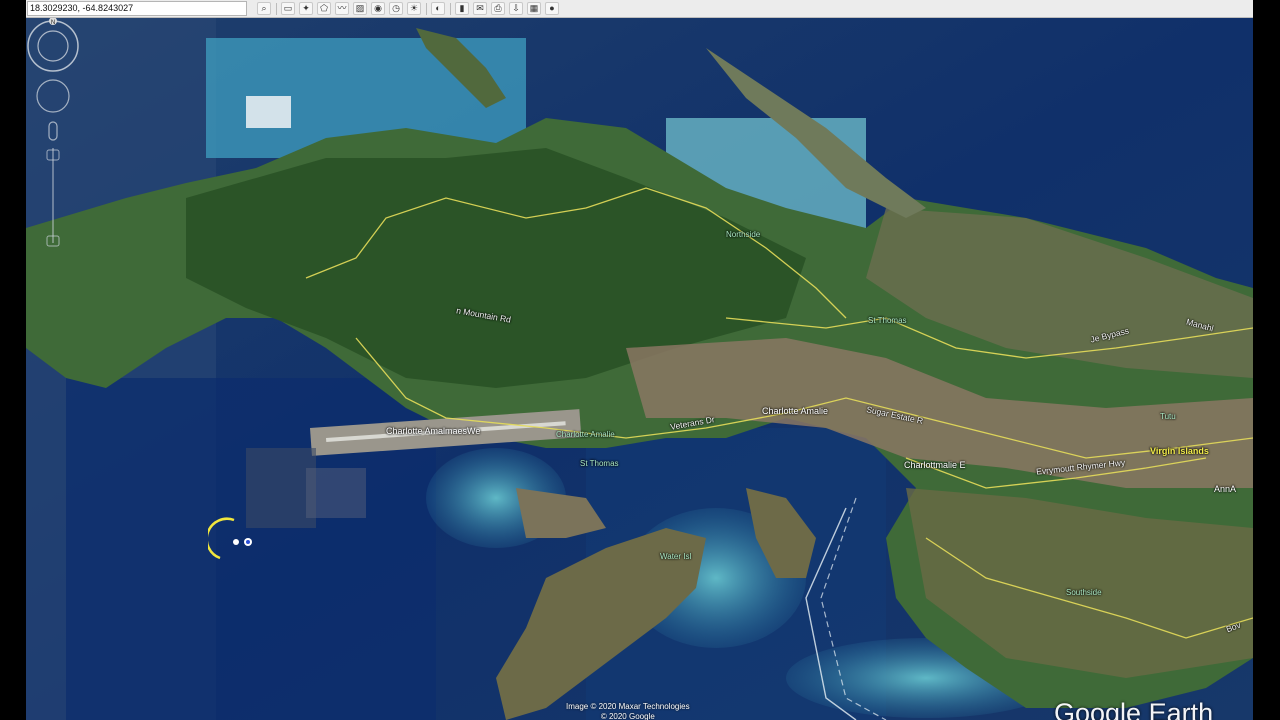 Image resolution: width=1280 pixels, height=720 pixels. What do you see at coordinates (53, 131) in the screenshot?
I see `street-view-icon` at bounding box center [53, 131].